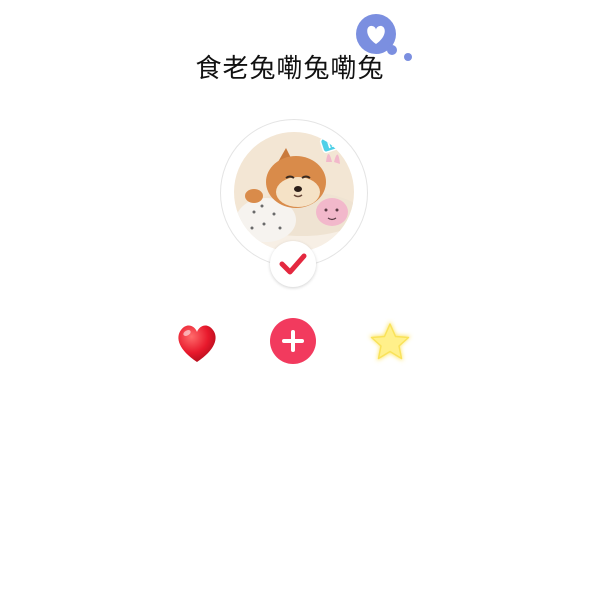  Describe the element at coordinates (290, 69) in the screenshot. I see `profile-nickname: 食老兔嘞兔嘞兔` at that location.